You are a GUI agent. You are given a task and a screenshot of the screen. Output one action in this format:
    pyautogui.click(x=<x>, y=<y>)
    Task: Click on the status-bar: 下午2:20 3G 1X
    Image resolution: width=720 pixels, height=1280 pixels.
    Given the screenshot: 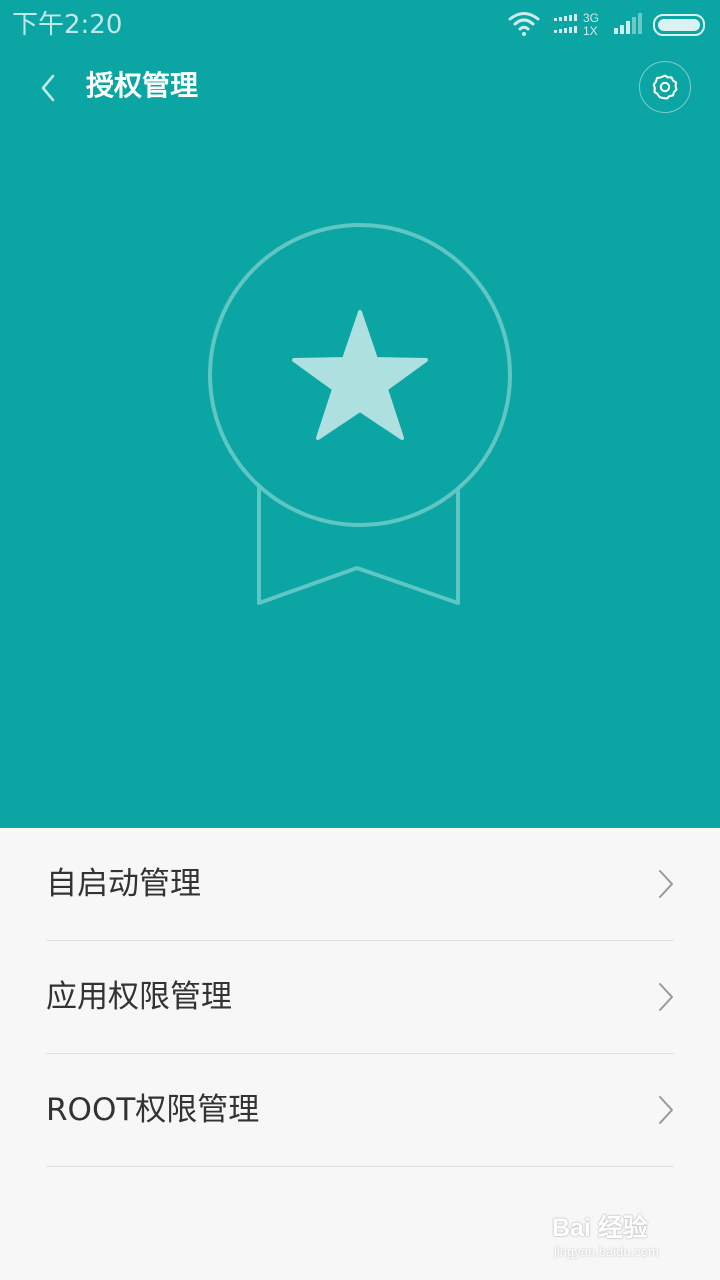 What is the action you would take?
    pyautogui.click(x=360, y=25)
    